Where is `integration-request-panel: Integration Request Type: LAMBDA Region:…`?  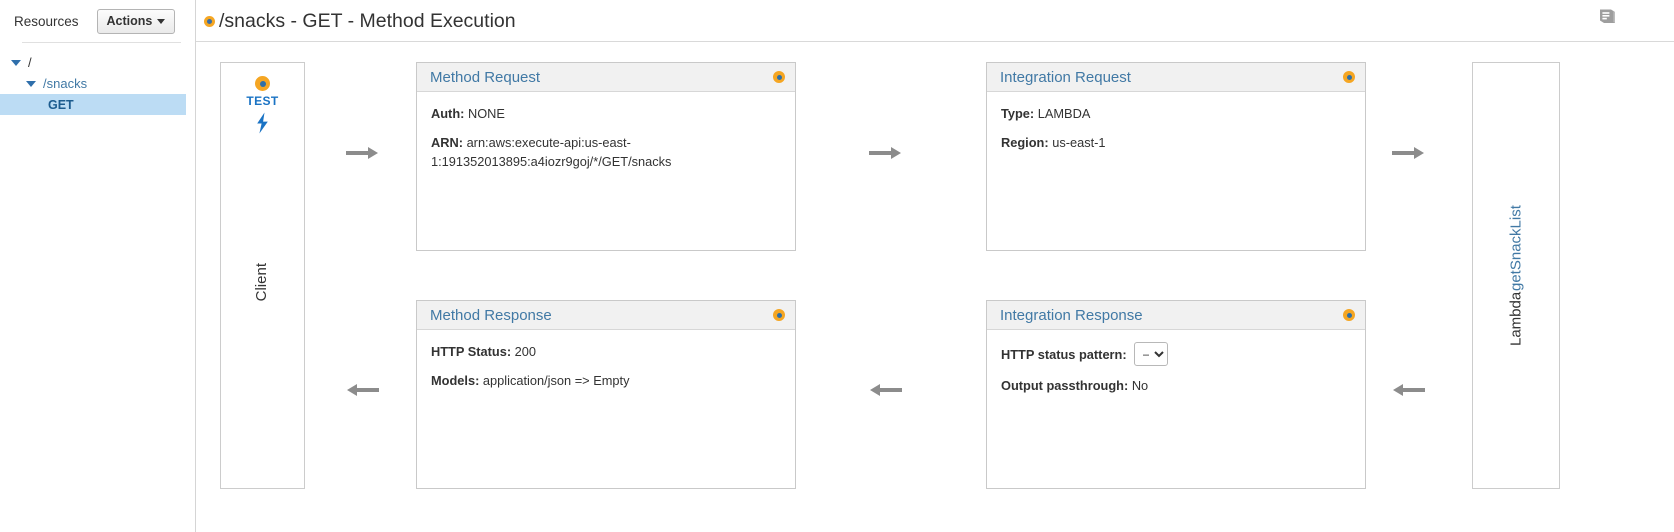 integration-request-panel: Integration Request Type: LAMBDA Region:… is located at coordinates (1176, 156).